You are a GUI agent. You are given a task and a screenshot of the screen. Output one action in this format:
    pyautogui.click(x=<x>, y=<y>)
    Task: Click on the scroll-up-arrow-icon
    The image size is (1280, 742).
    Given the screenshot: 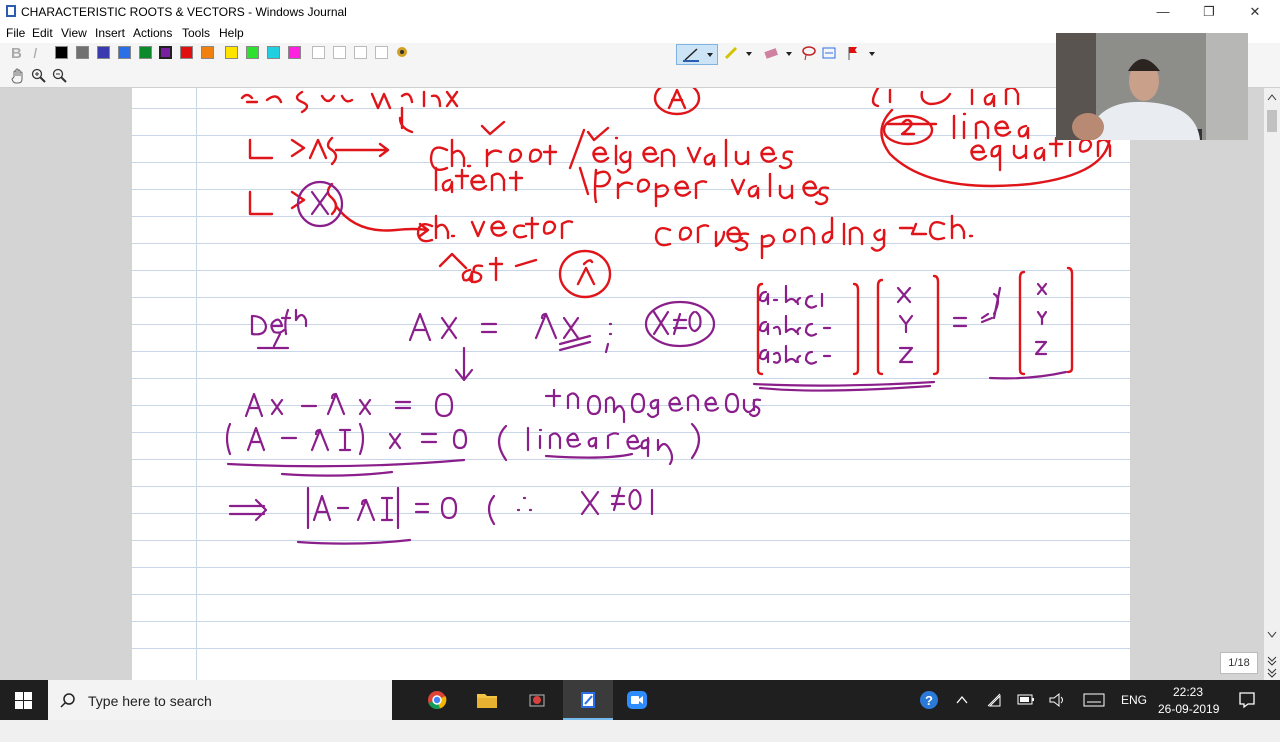 What is the action you would take?
    pyautogui.click(x=1272, y=97)
    